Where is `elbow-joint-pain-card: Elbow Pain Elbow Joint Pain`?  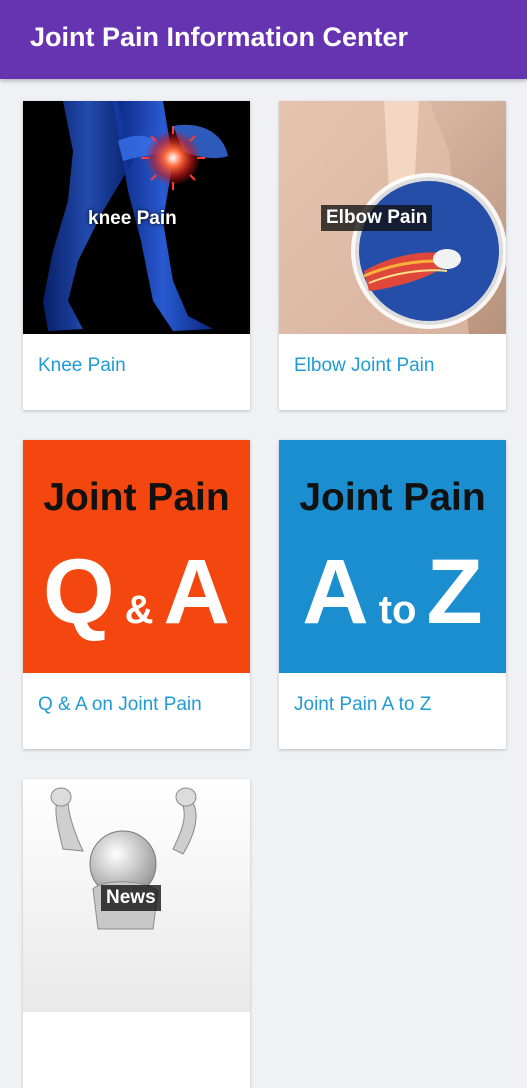
elbow-joint-pain-card: Elbow Pain Elbow Joint Pain is located at coordinates (392, 255).